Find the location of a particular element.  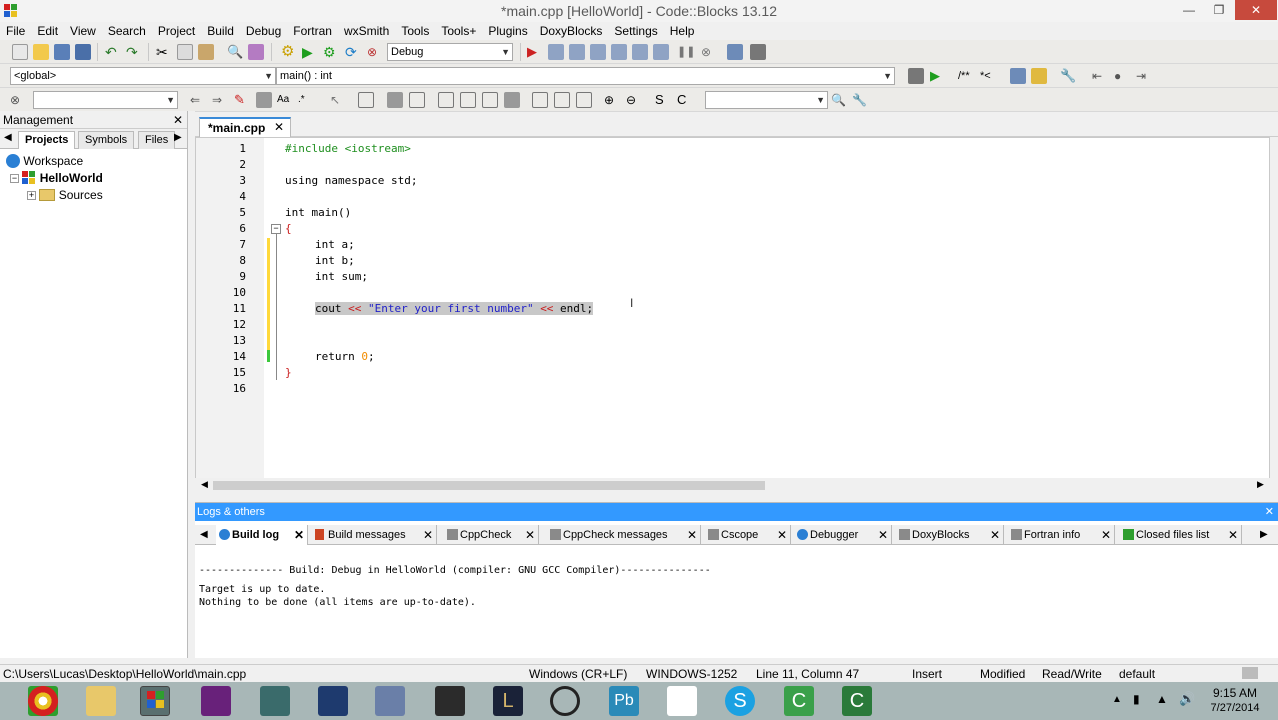

app-icon is located at coordinates (275, 701).